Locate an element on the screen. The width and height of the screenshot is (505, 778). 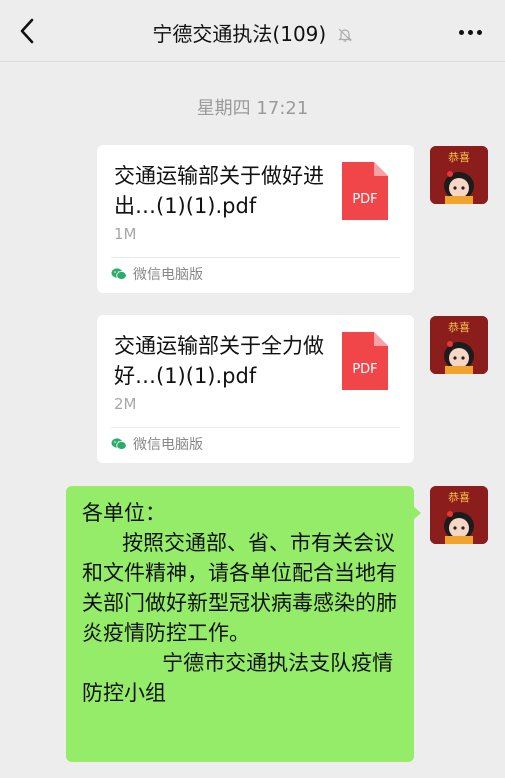
message-timestamp: 星期四 17:21 is located at coordinates (252, 108).